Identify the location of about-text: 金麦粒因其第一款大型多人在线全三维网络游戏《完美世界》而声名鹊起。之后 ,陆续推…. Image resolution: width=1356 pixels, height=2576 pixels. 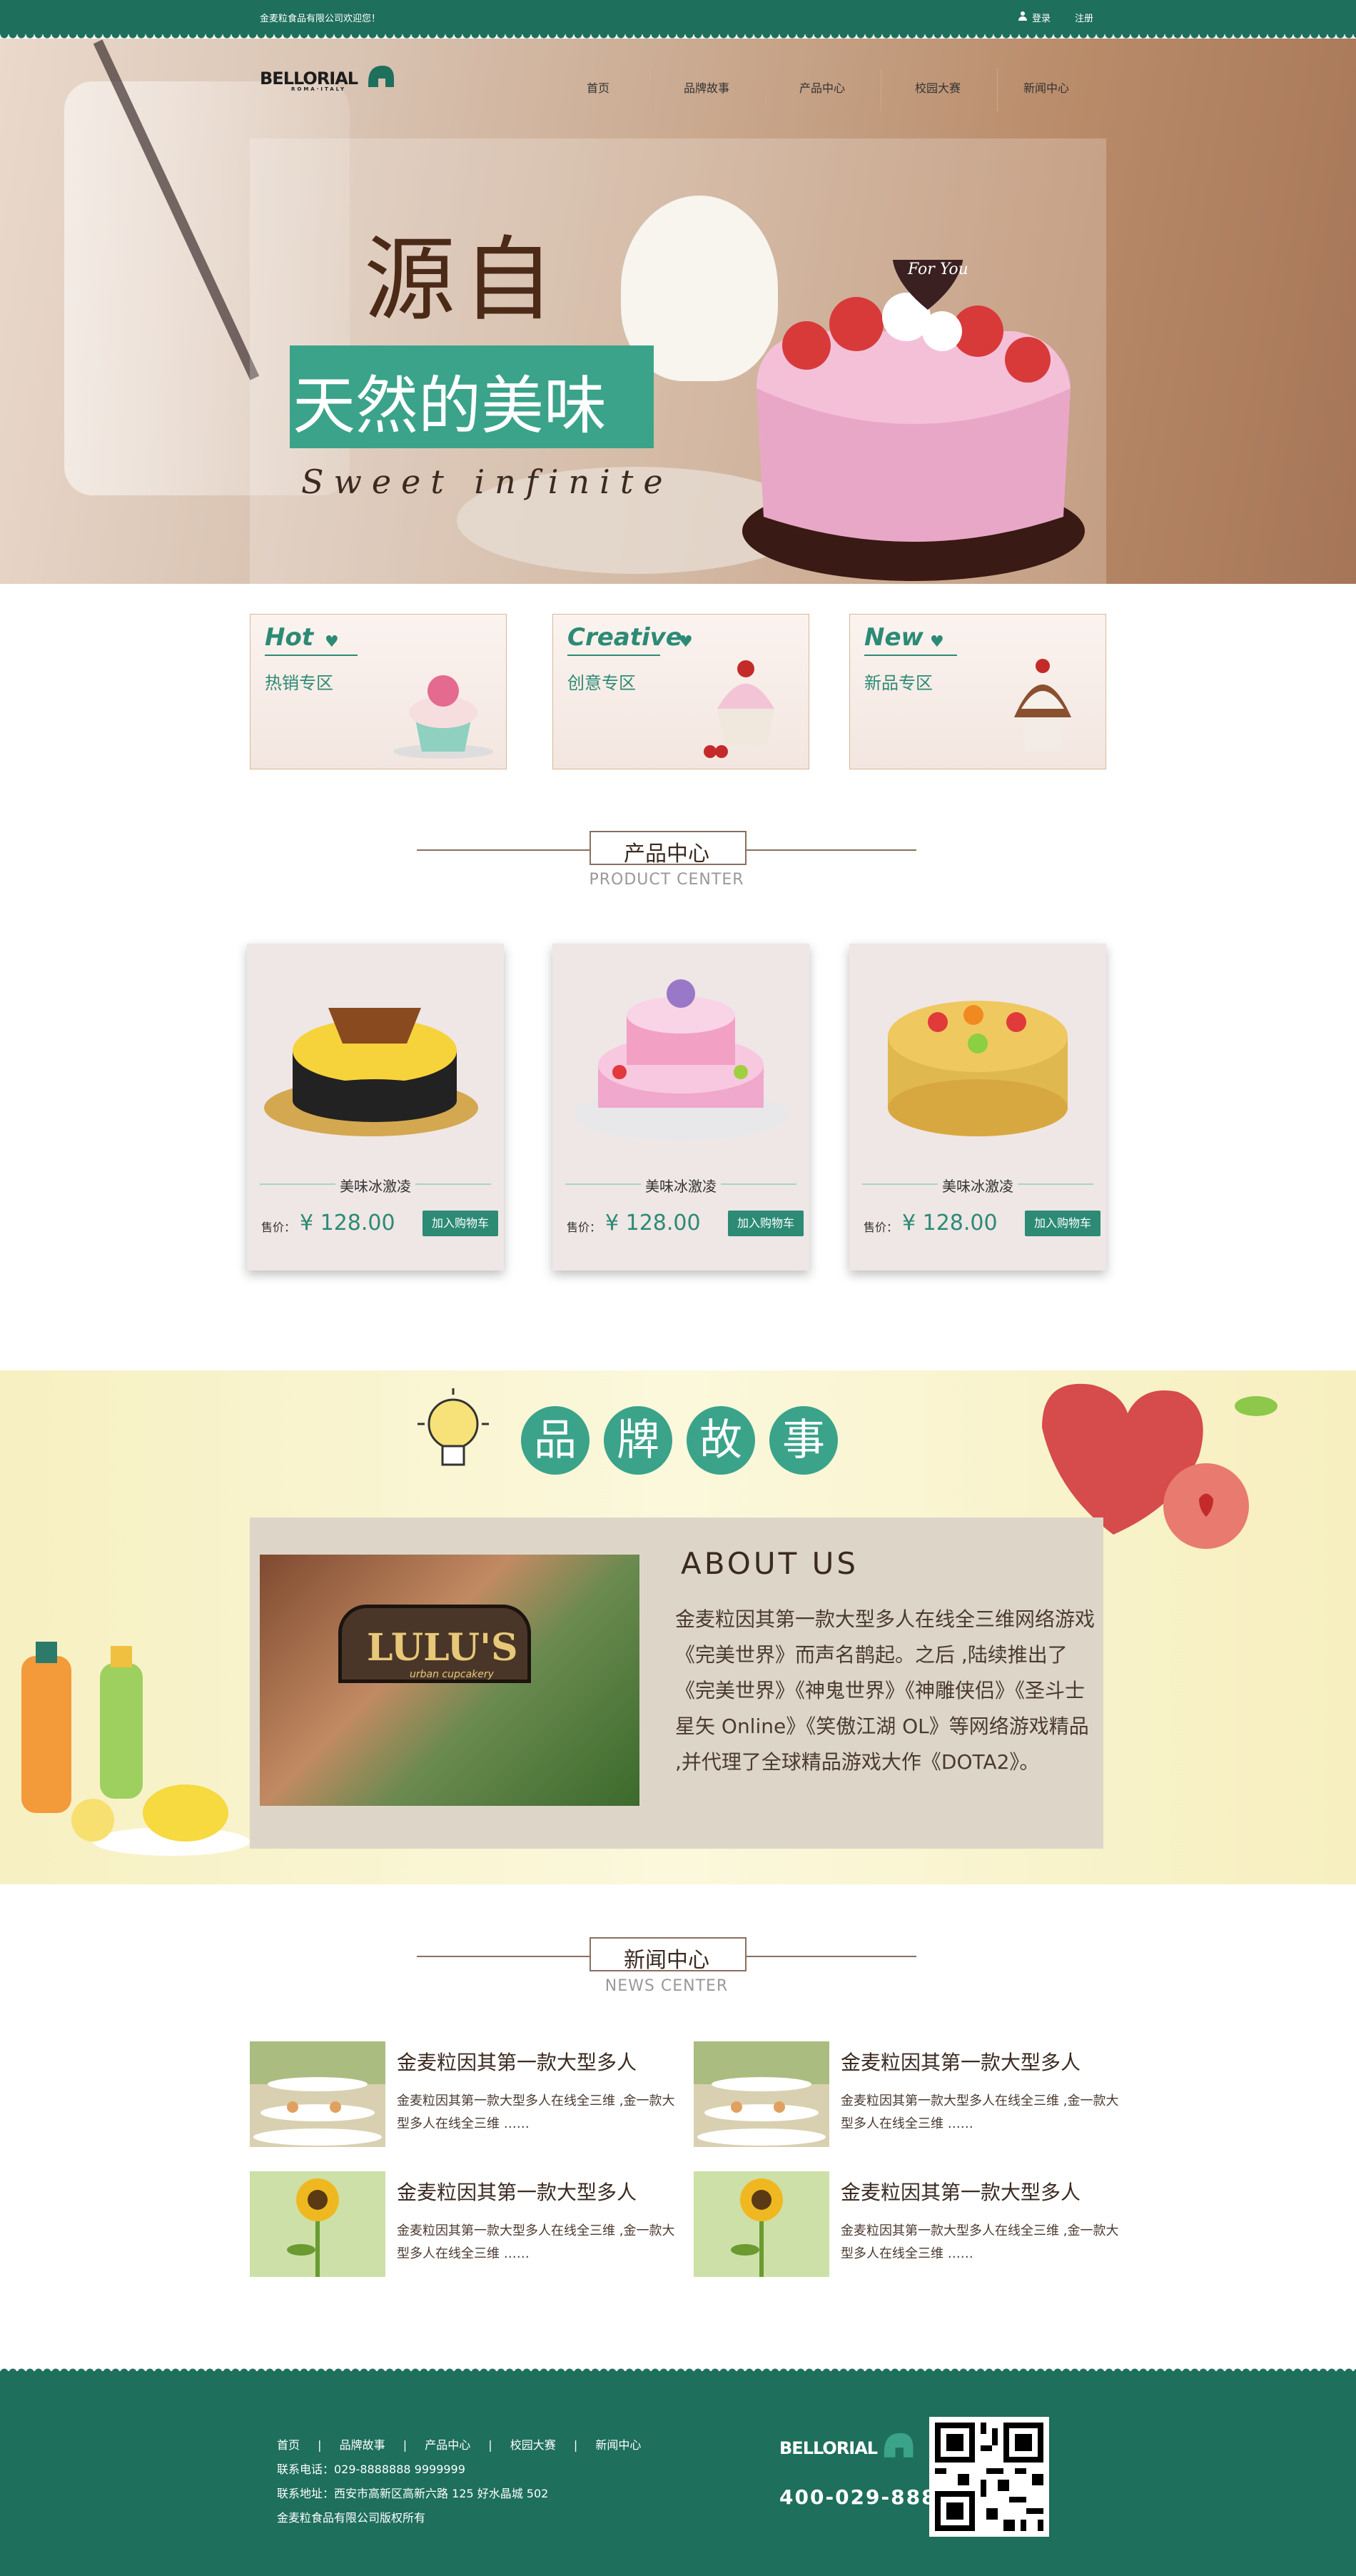
(886, 1690).